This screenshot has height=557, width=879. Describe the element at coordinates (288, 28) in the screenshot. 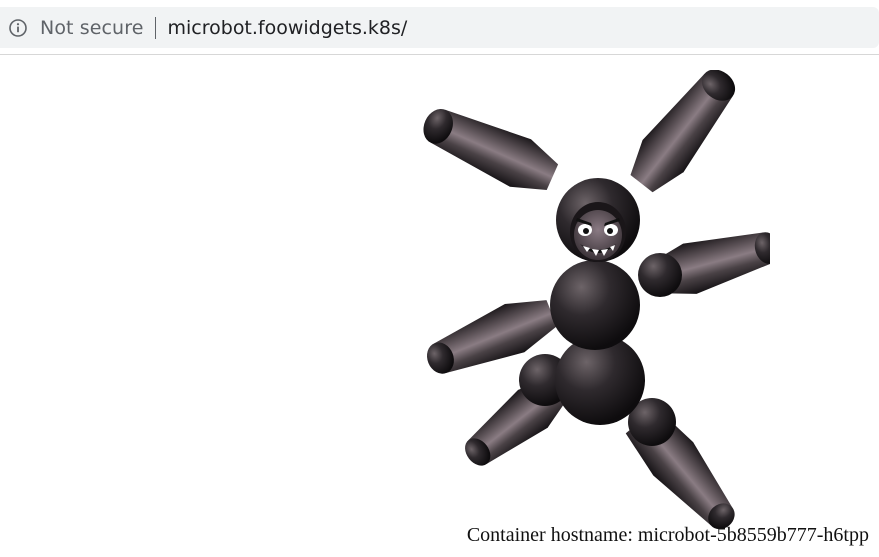

I see `url-text: microbot.foowidgets.k8s/` at that location.